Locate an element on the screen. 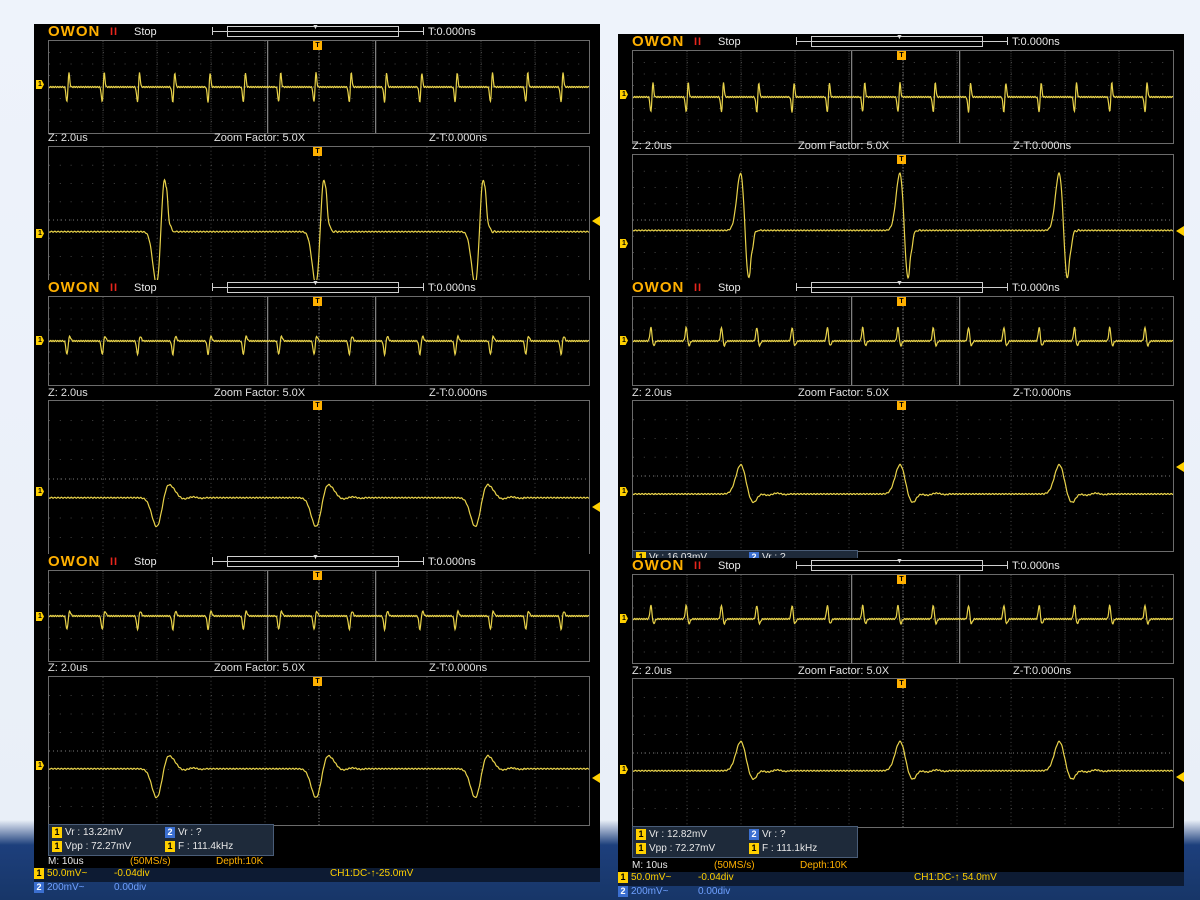  trigger-status: CH1:DC-↑ 54.0mV is located at coordinates (955, 877).